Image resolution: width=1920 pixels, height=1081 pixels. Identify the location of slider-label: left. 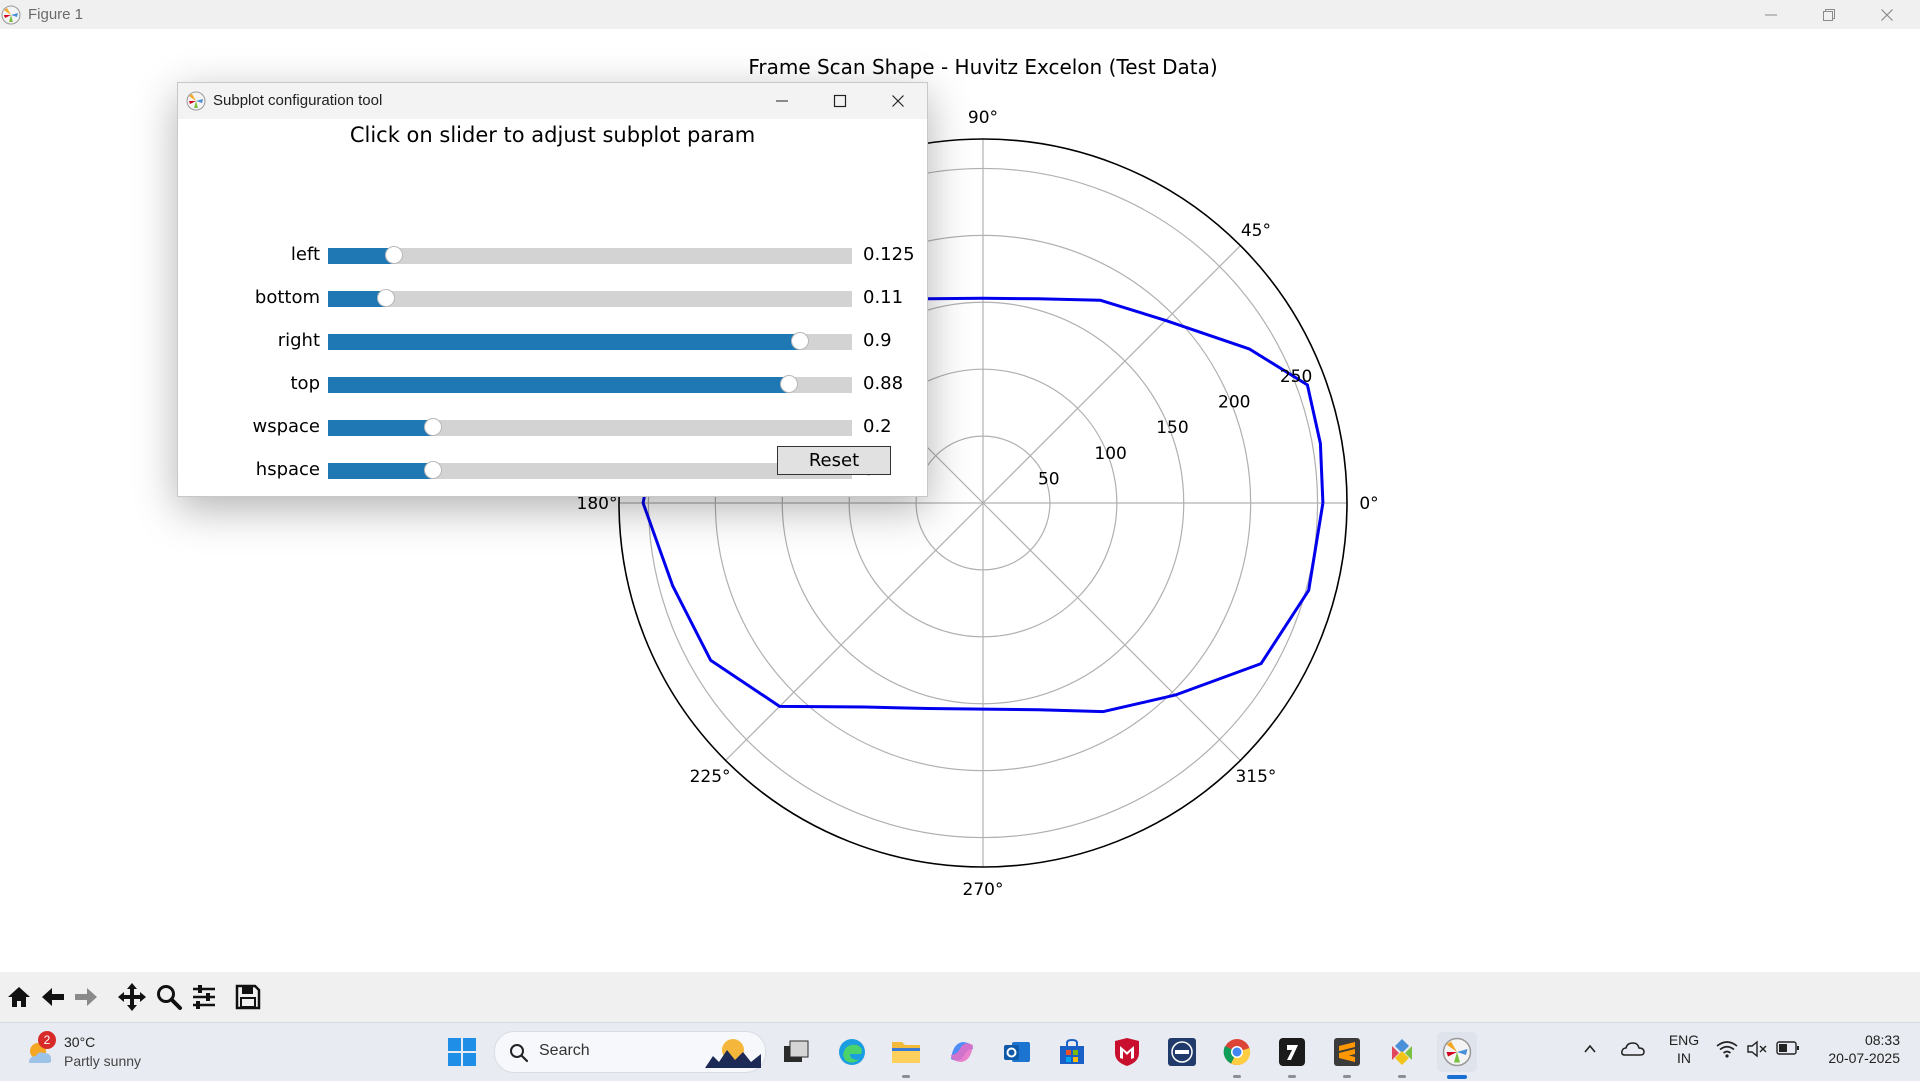
(305, 254).